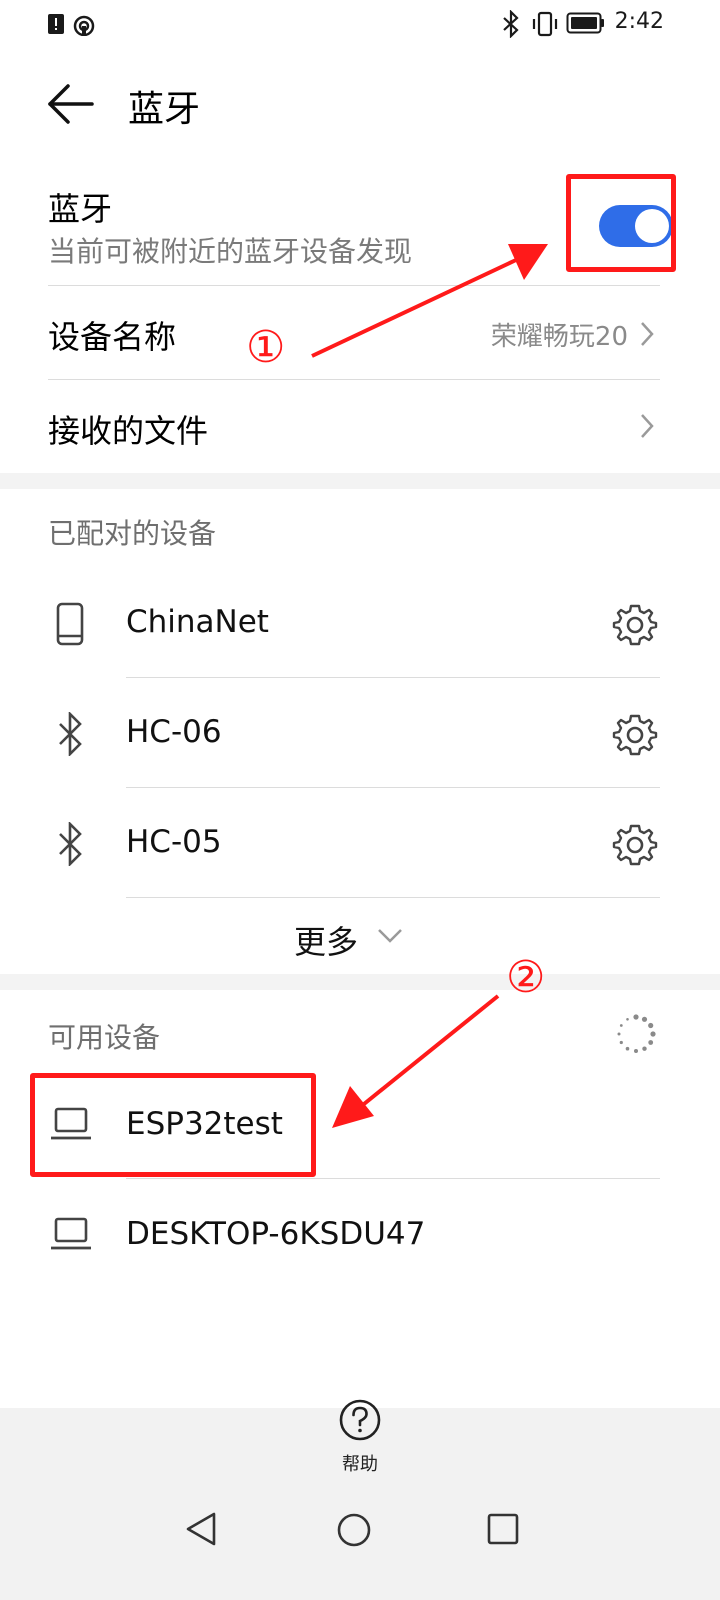 Image resolution: width=720 pixels, height=1600 pixels. Describe the element at coordinates (112, 337) in the screenshot. I see `device-name-label: 设备名称` at that location.